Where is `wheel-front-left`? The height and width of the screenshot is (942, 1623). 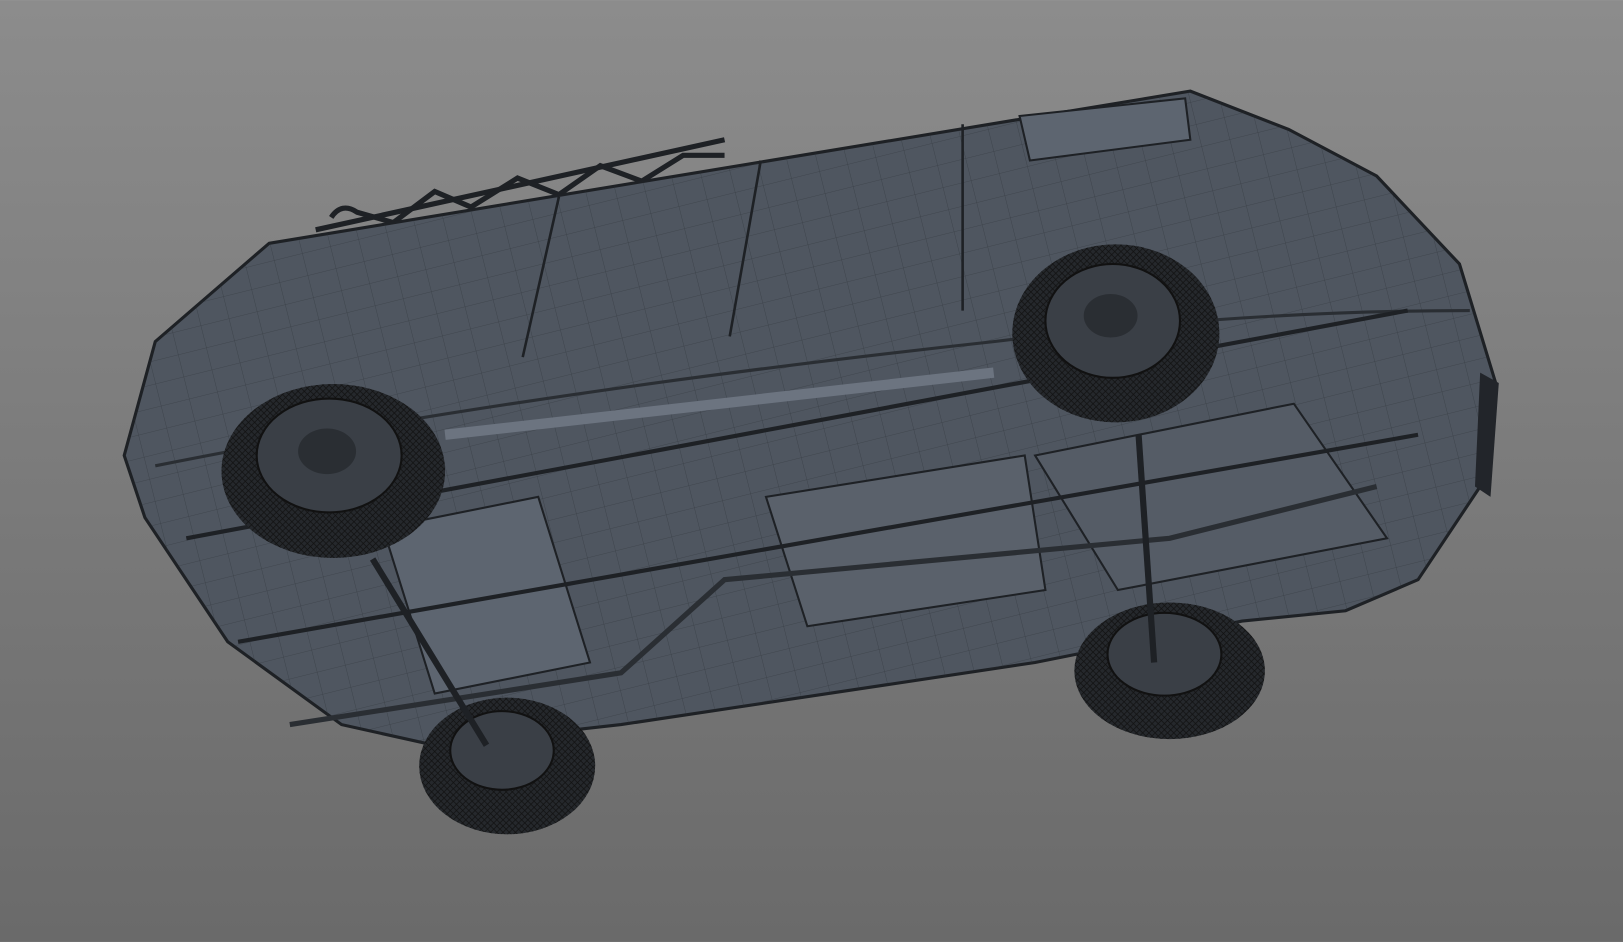
wheel-front-left is located at coordinates (1116, 333).